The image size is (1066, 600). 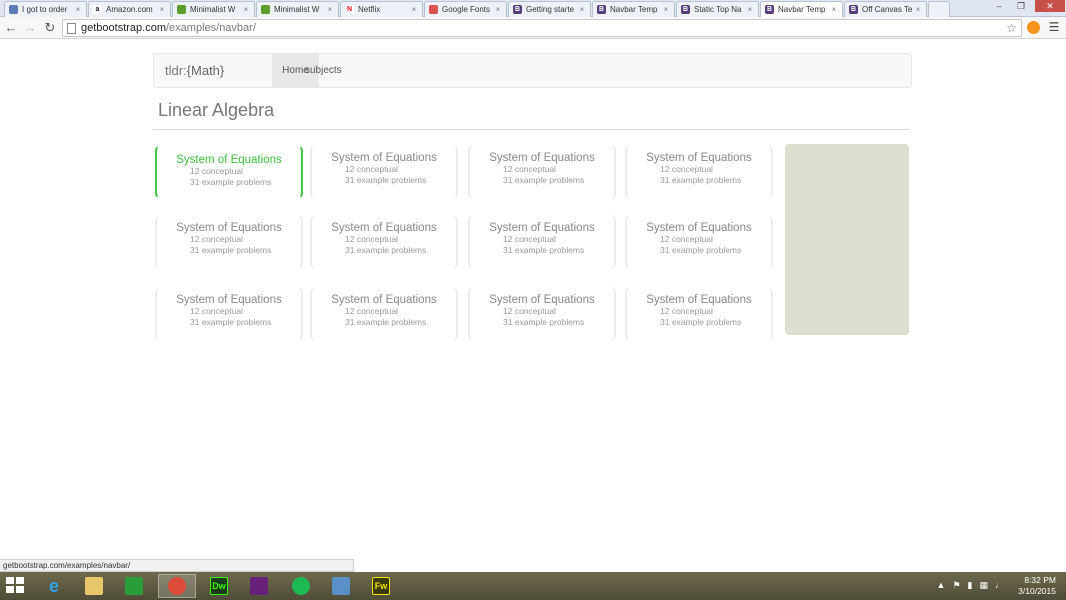 What do you see at coordinates (71, 28) in the screenshot?
I see `page-icon` at bounding box center [71, 28].